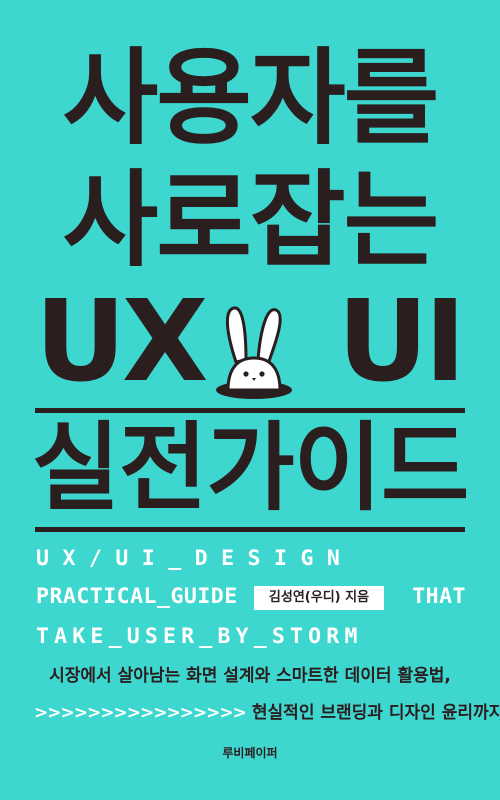 The height and width of the screenshot is (800, 500). Describe the element at coordinates (195, 558) in the screenshot. I see `english-title-line-1: UX/UI_DESIGN` at that location.